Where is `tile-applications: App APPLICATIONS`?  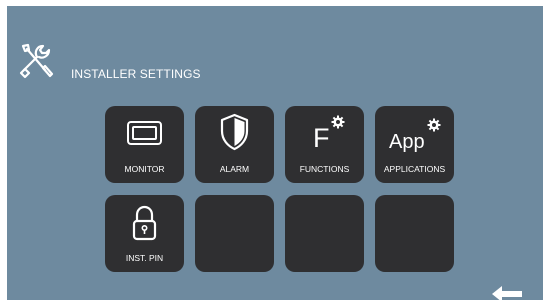 tile-applications: App APPLICATIONS is located at coordinates (414, 144).